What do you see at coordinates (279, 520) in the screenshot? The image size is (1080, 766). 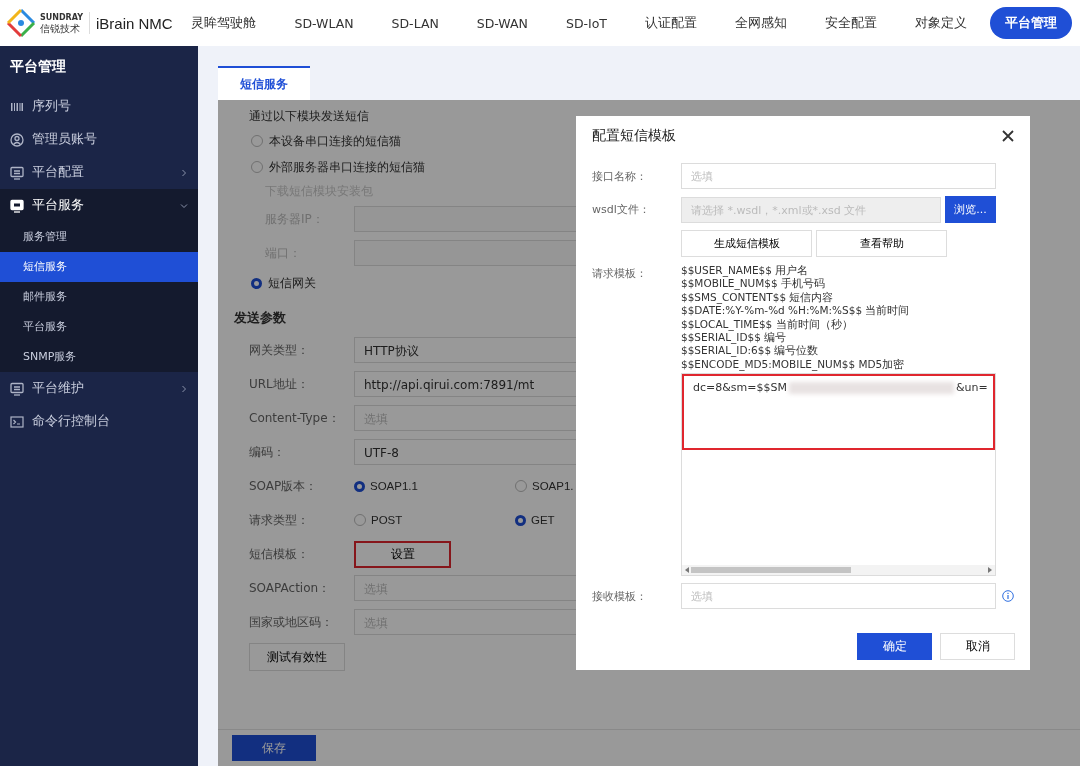 I see `field-label: 请求类型：` at bounding box center [279, 520].